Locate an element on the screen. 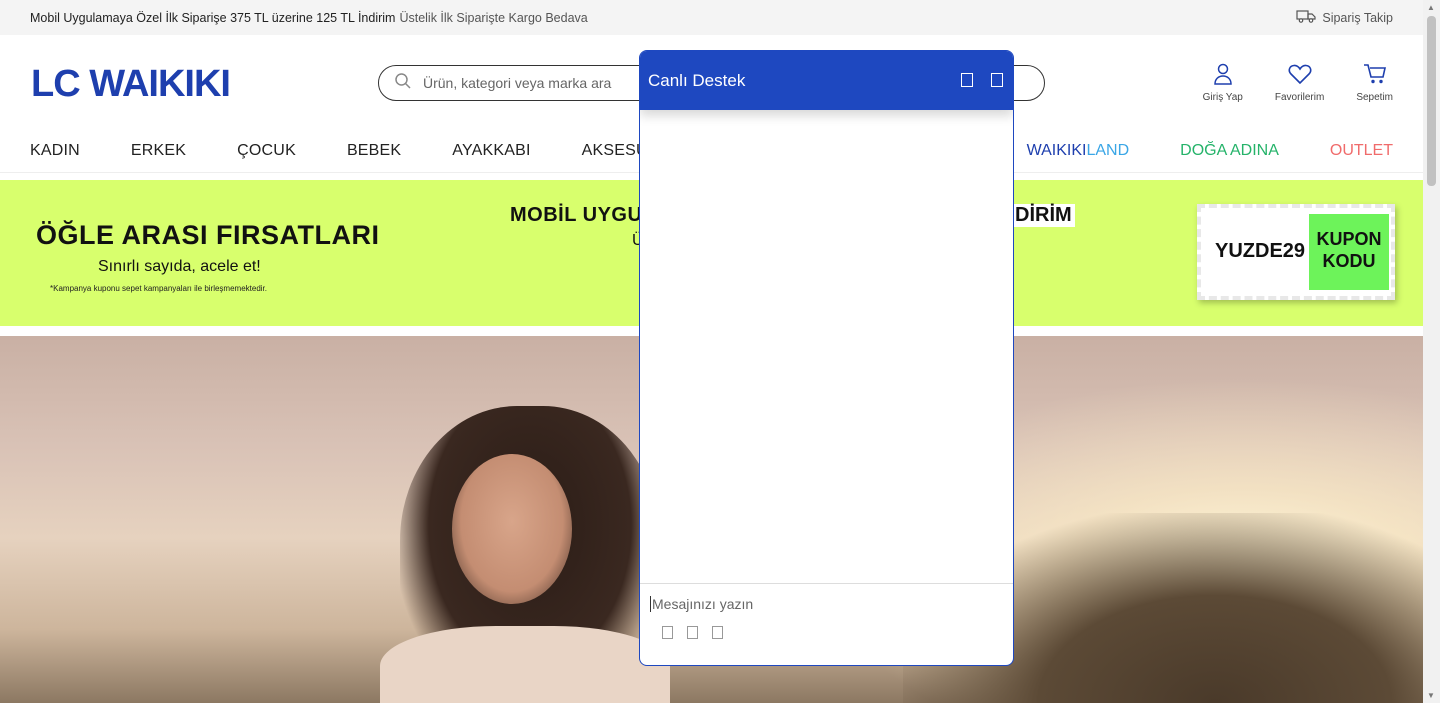  lc-waikiki-logo: LC WAIKIKI is located at coordinates (131, 84).